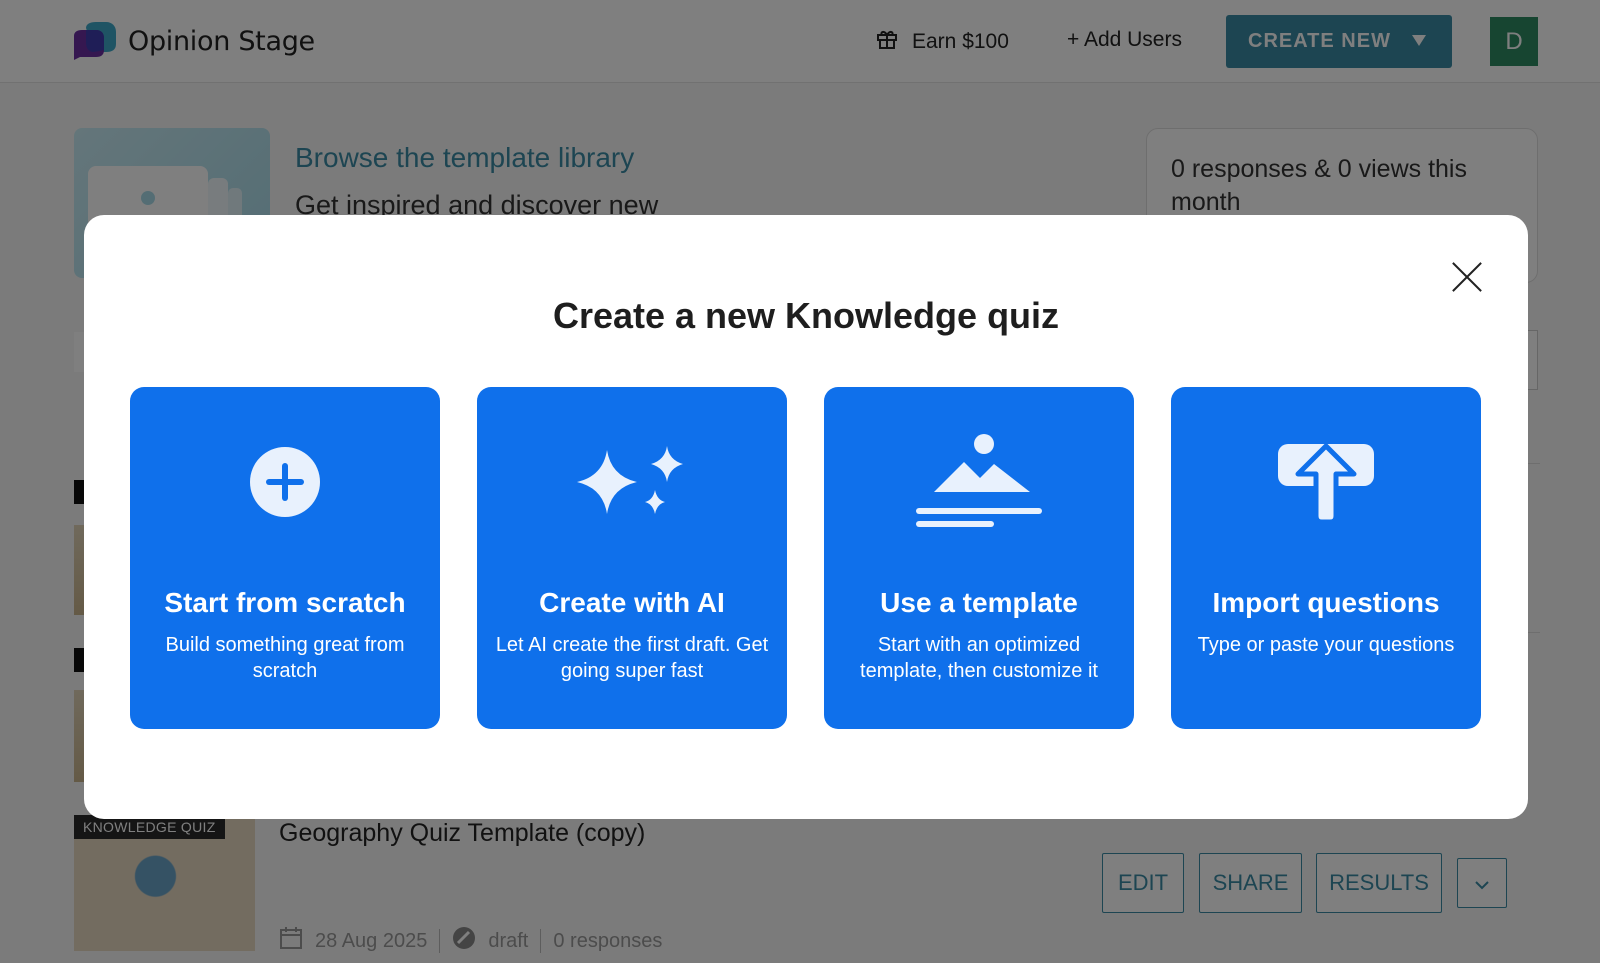 Image resolution: width=1600 pixels, height=963 pixels. Describe the element at coordinates (1326, 645) in the screenshot. I see `card-description: Type or paste your questions` at that location.